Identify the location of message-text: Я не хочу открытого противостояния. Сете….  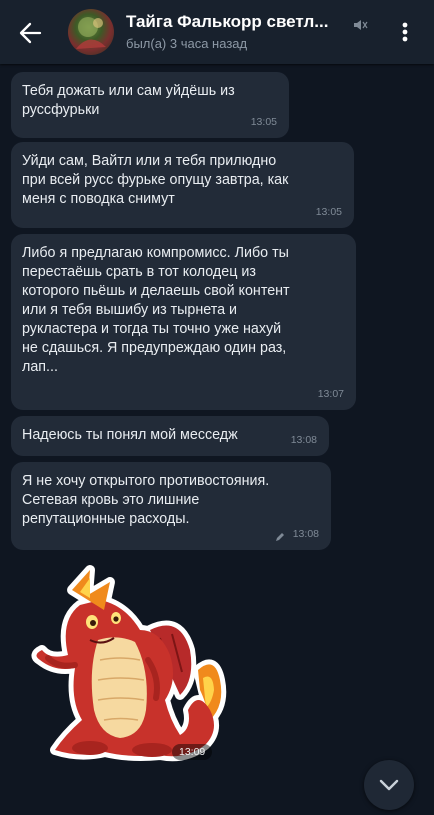
(146, 500).